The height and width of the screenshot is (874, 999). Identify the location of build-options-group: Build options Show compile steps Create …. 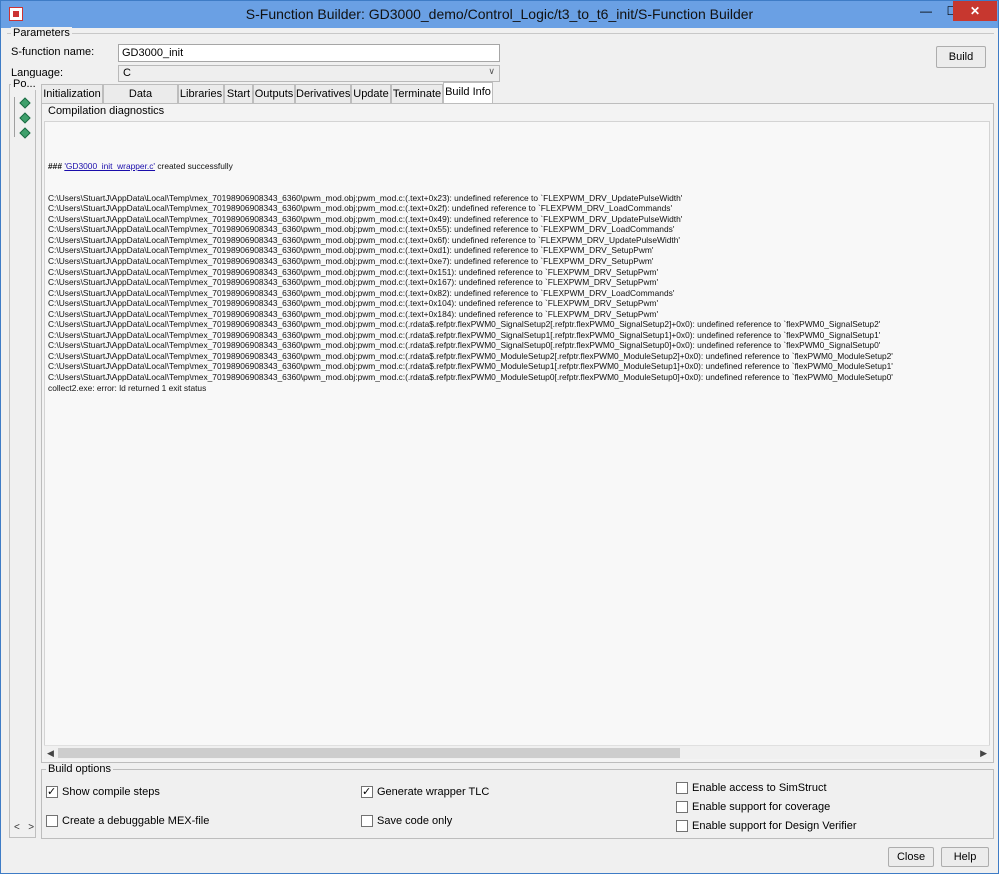
(517, 801).